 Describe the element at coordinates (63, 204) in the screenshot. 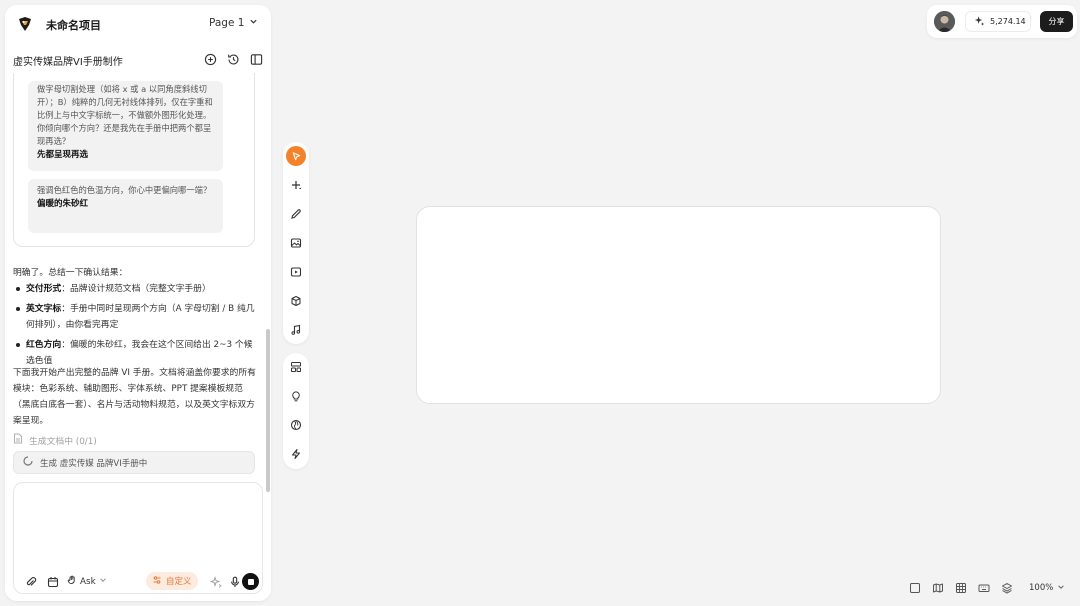

I see `qa-answer: 偏暖的朱砂红` at that location.